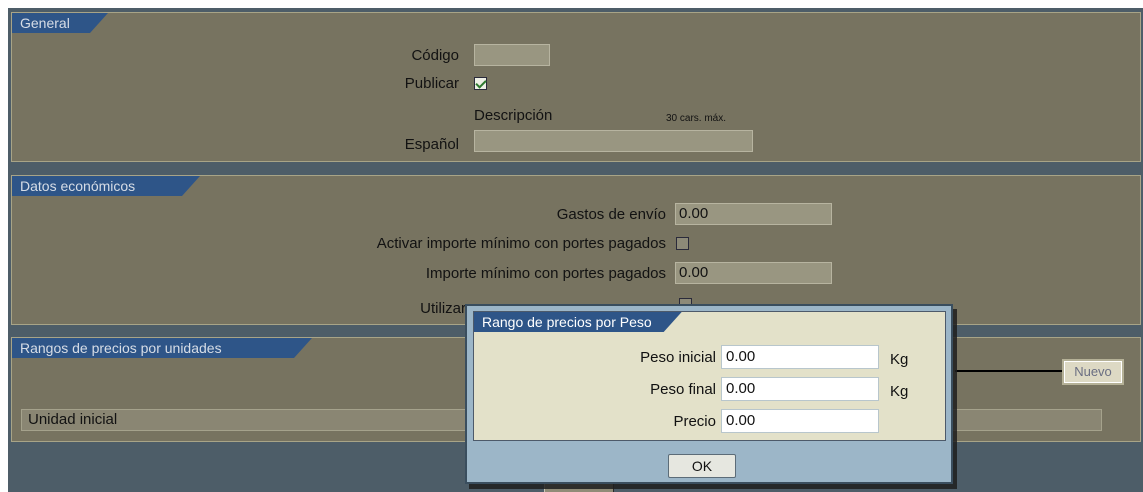  I want to click on max-chars-note: 30 cars. máx., so click(696, 118).